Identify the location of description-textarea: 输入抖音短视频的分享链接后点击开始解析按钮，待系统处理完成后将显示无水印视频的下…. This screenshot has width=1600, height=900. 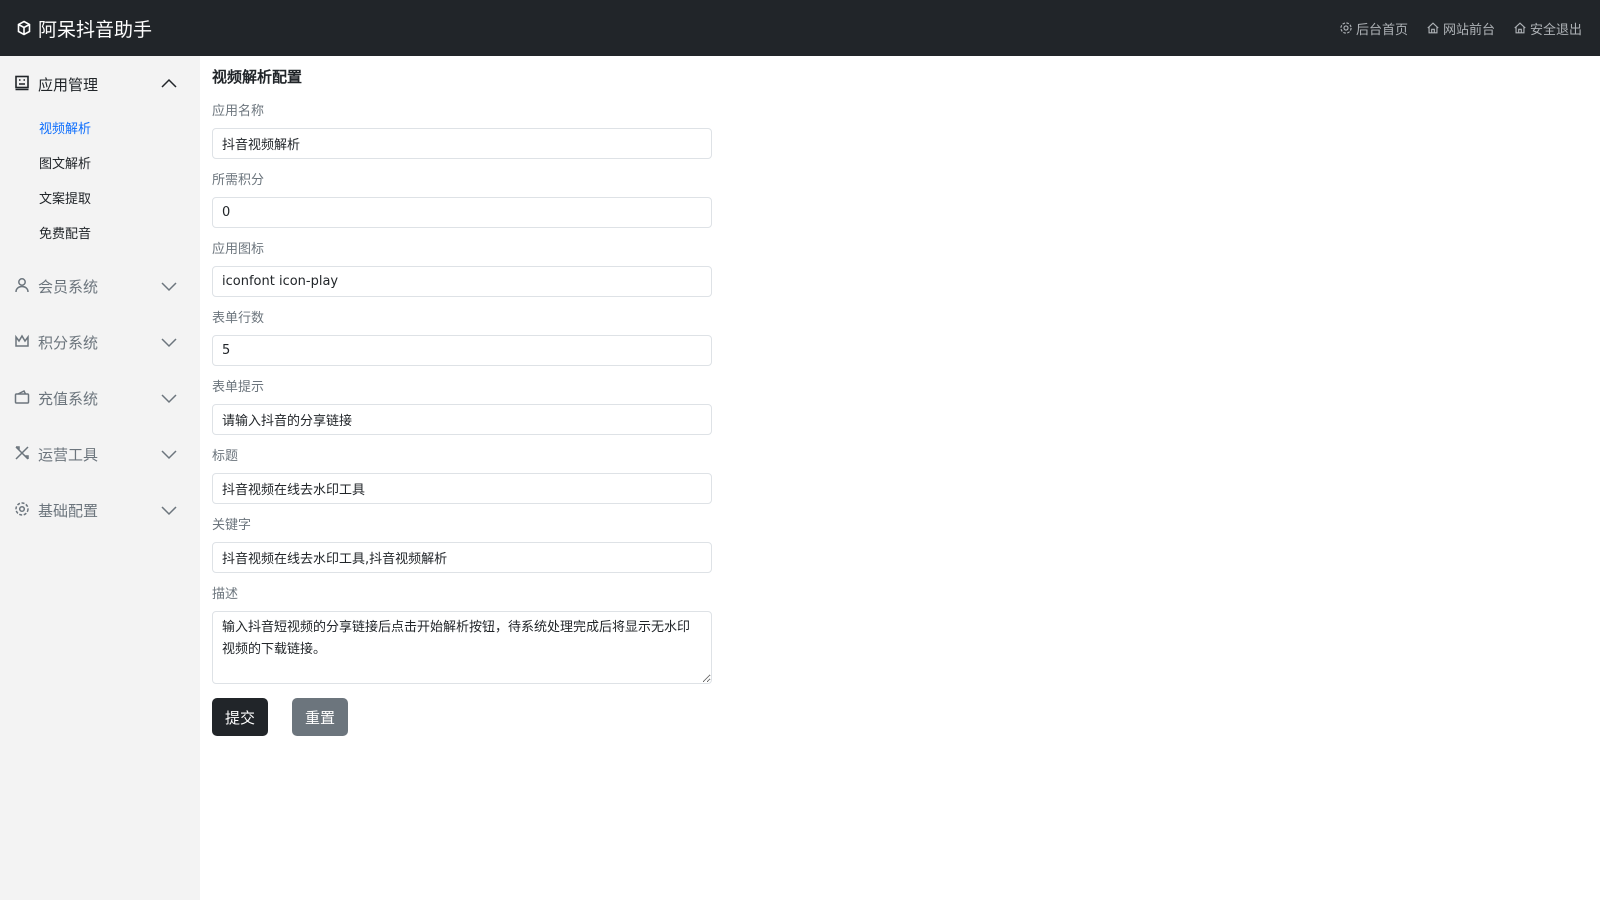
(462, 647).